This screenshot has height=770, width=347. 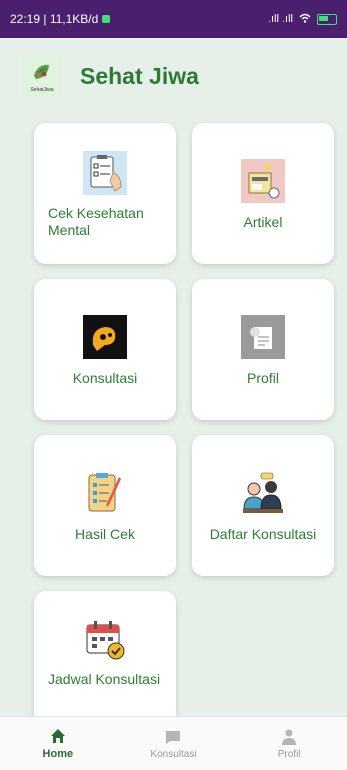 What do you see at coordinates (263, 337) in the screenshot?
I see `profile-document-icon` at bounding box center [263, 337].